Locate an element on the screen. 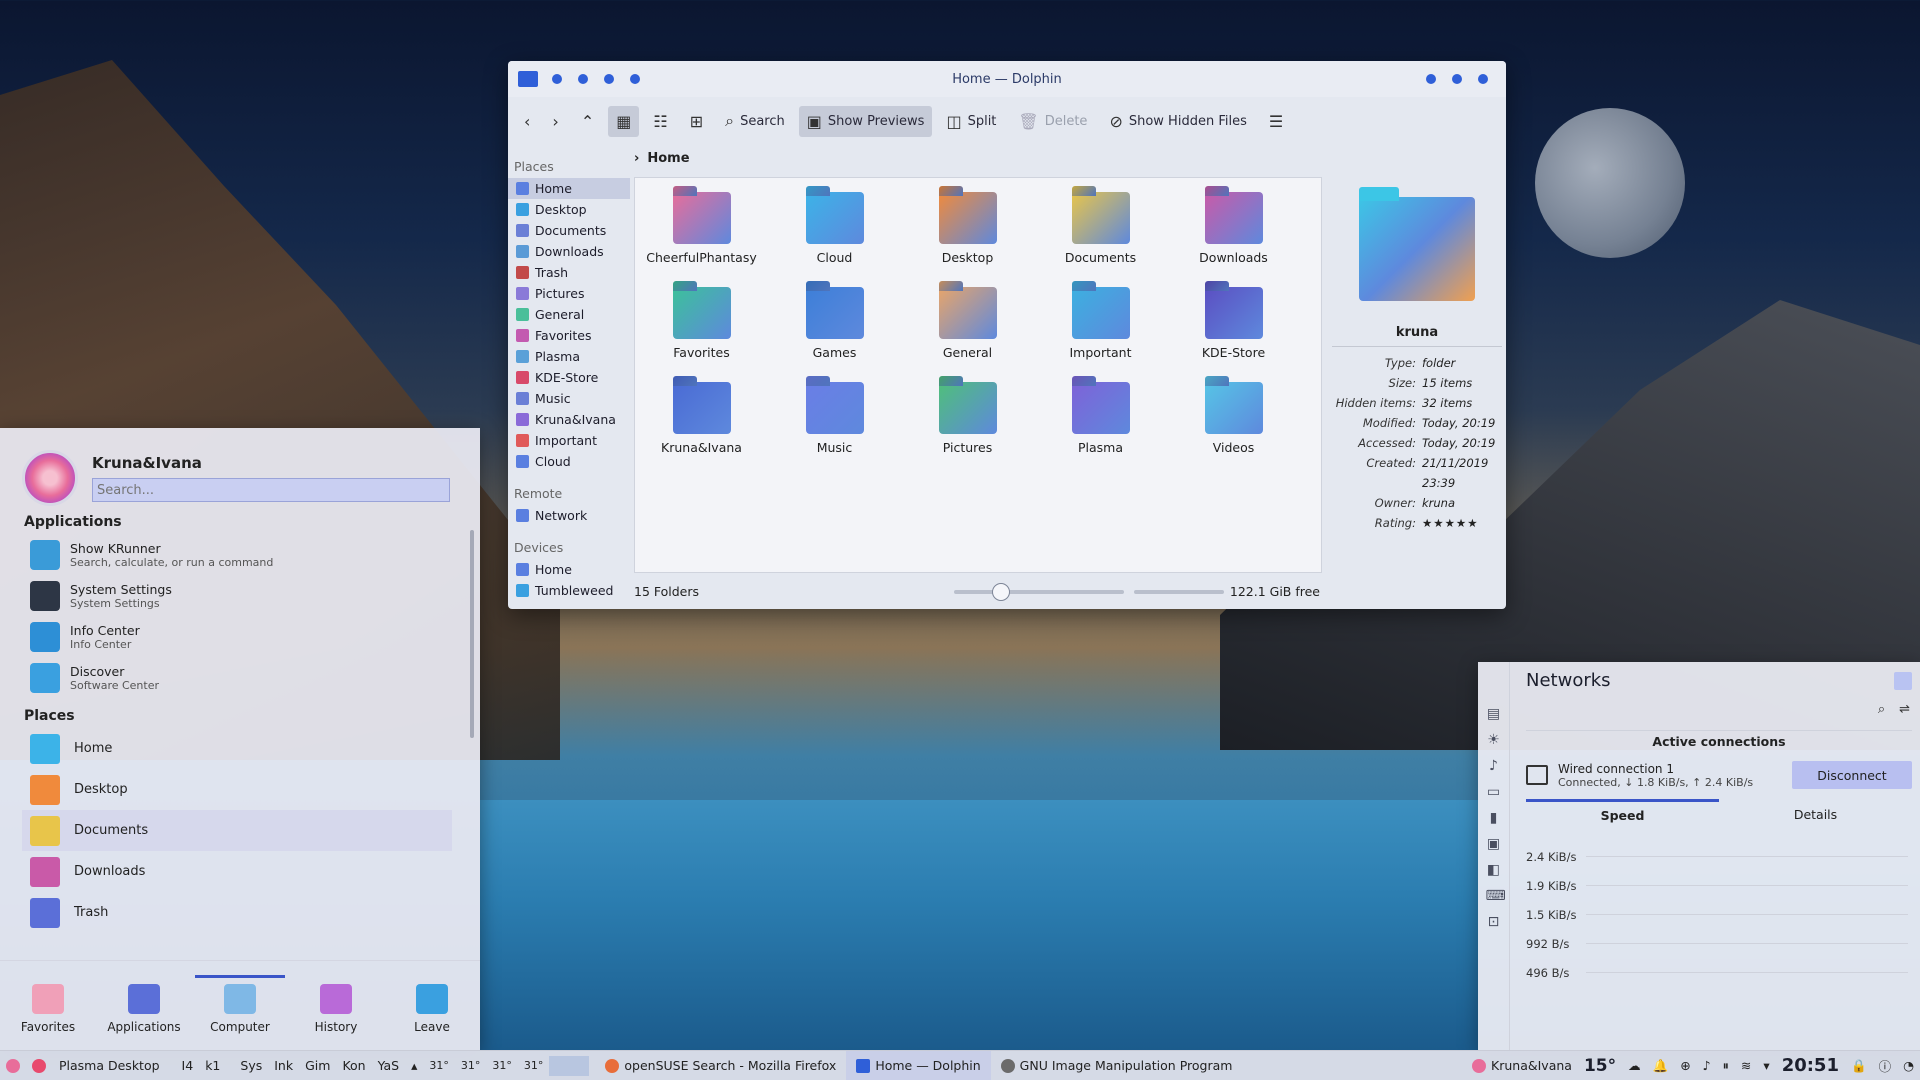 The image size is (1920, 1080). sidebar-item-network: Network is located at coordinates (569, 515).